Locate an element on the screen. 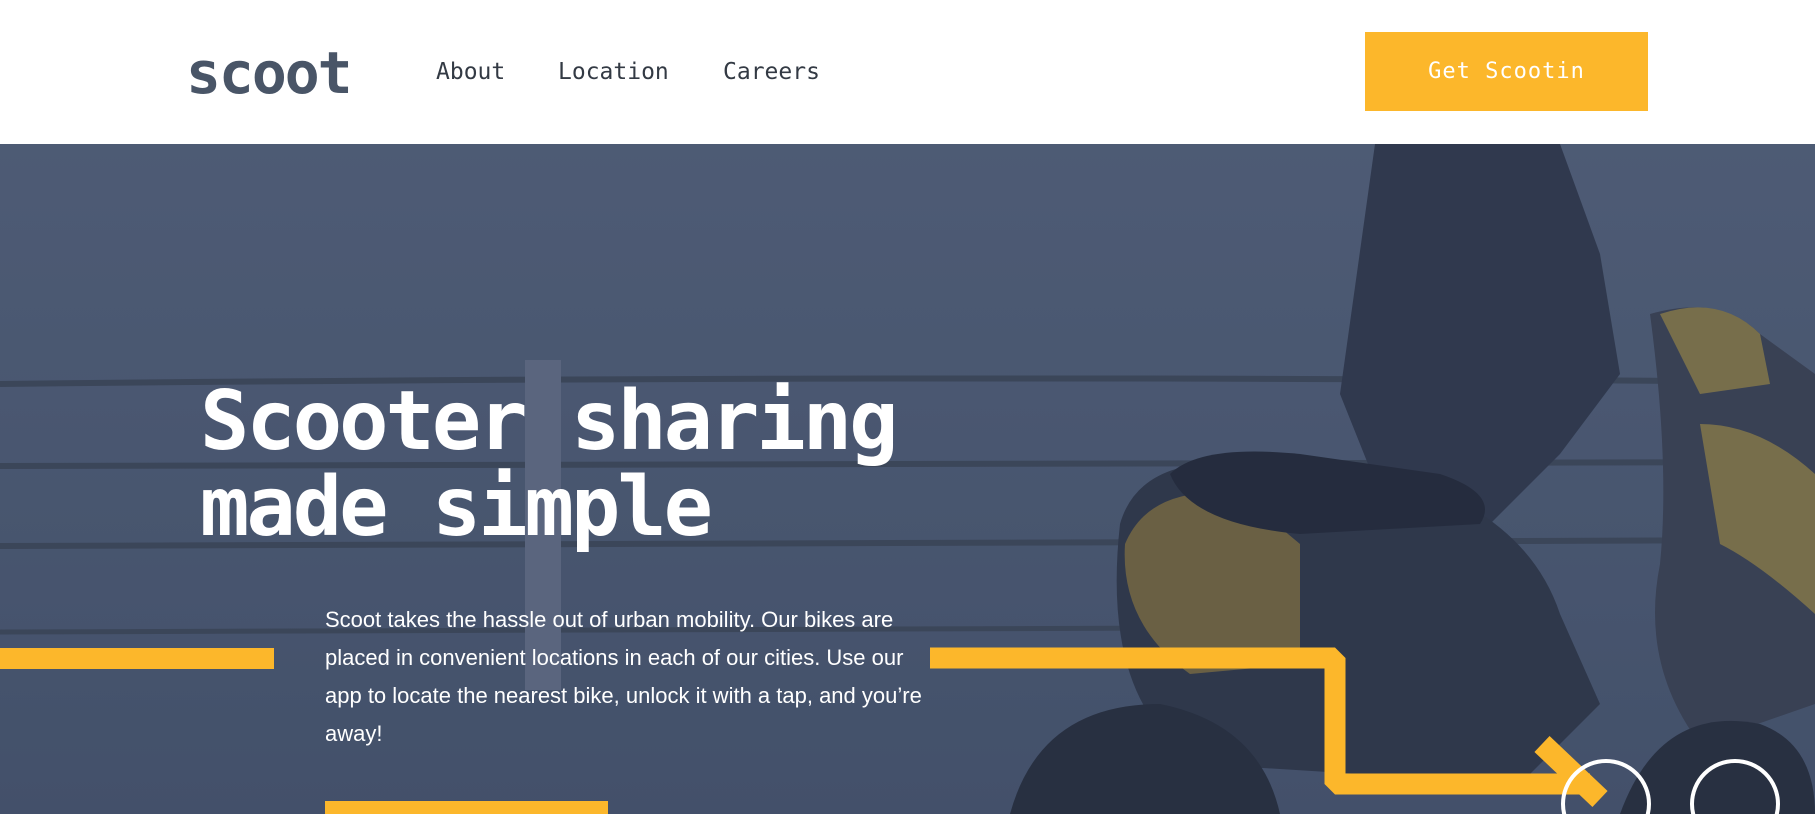  nav-link-careers: Careers is located at coordinates (771, 72).